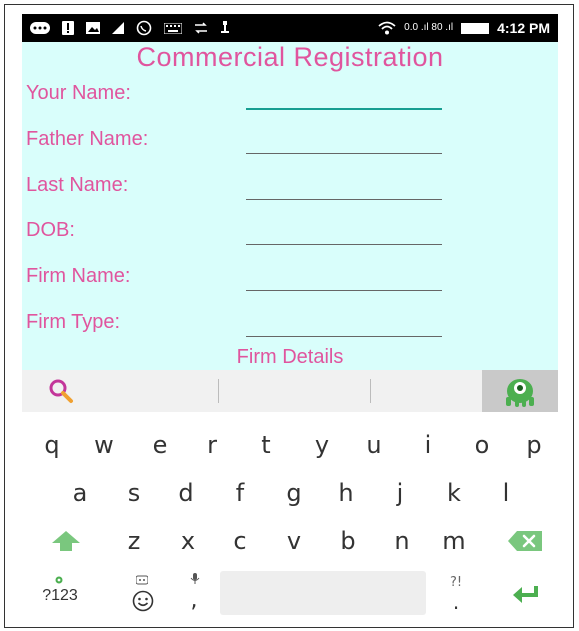 The image size is (579, 631). What do you see at coordinates (454, 493) in the screenshot?
I see `key-k: k` at bounding box center [454, 493].